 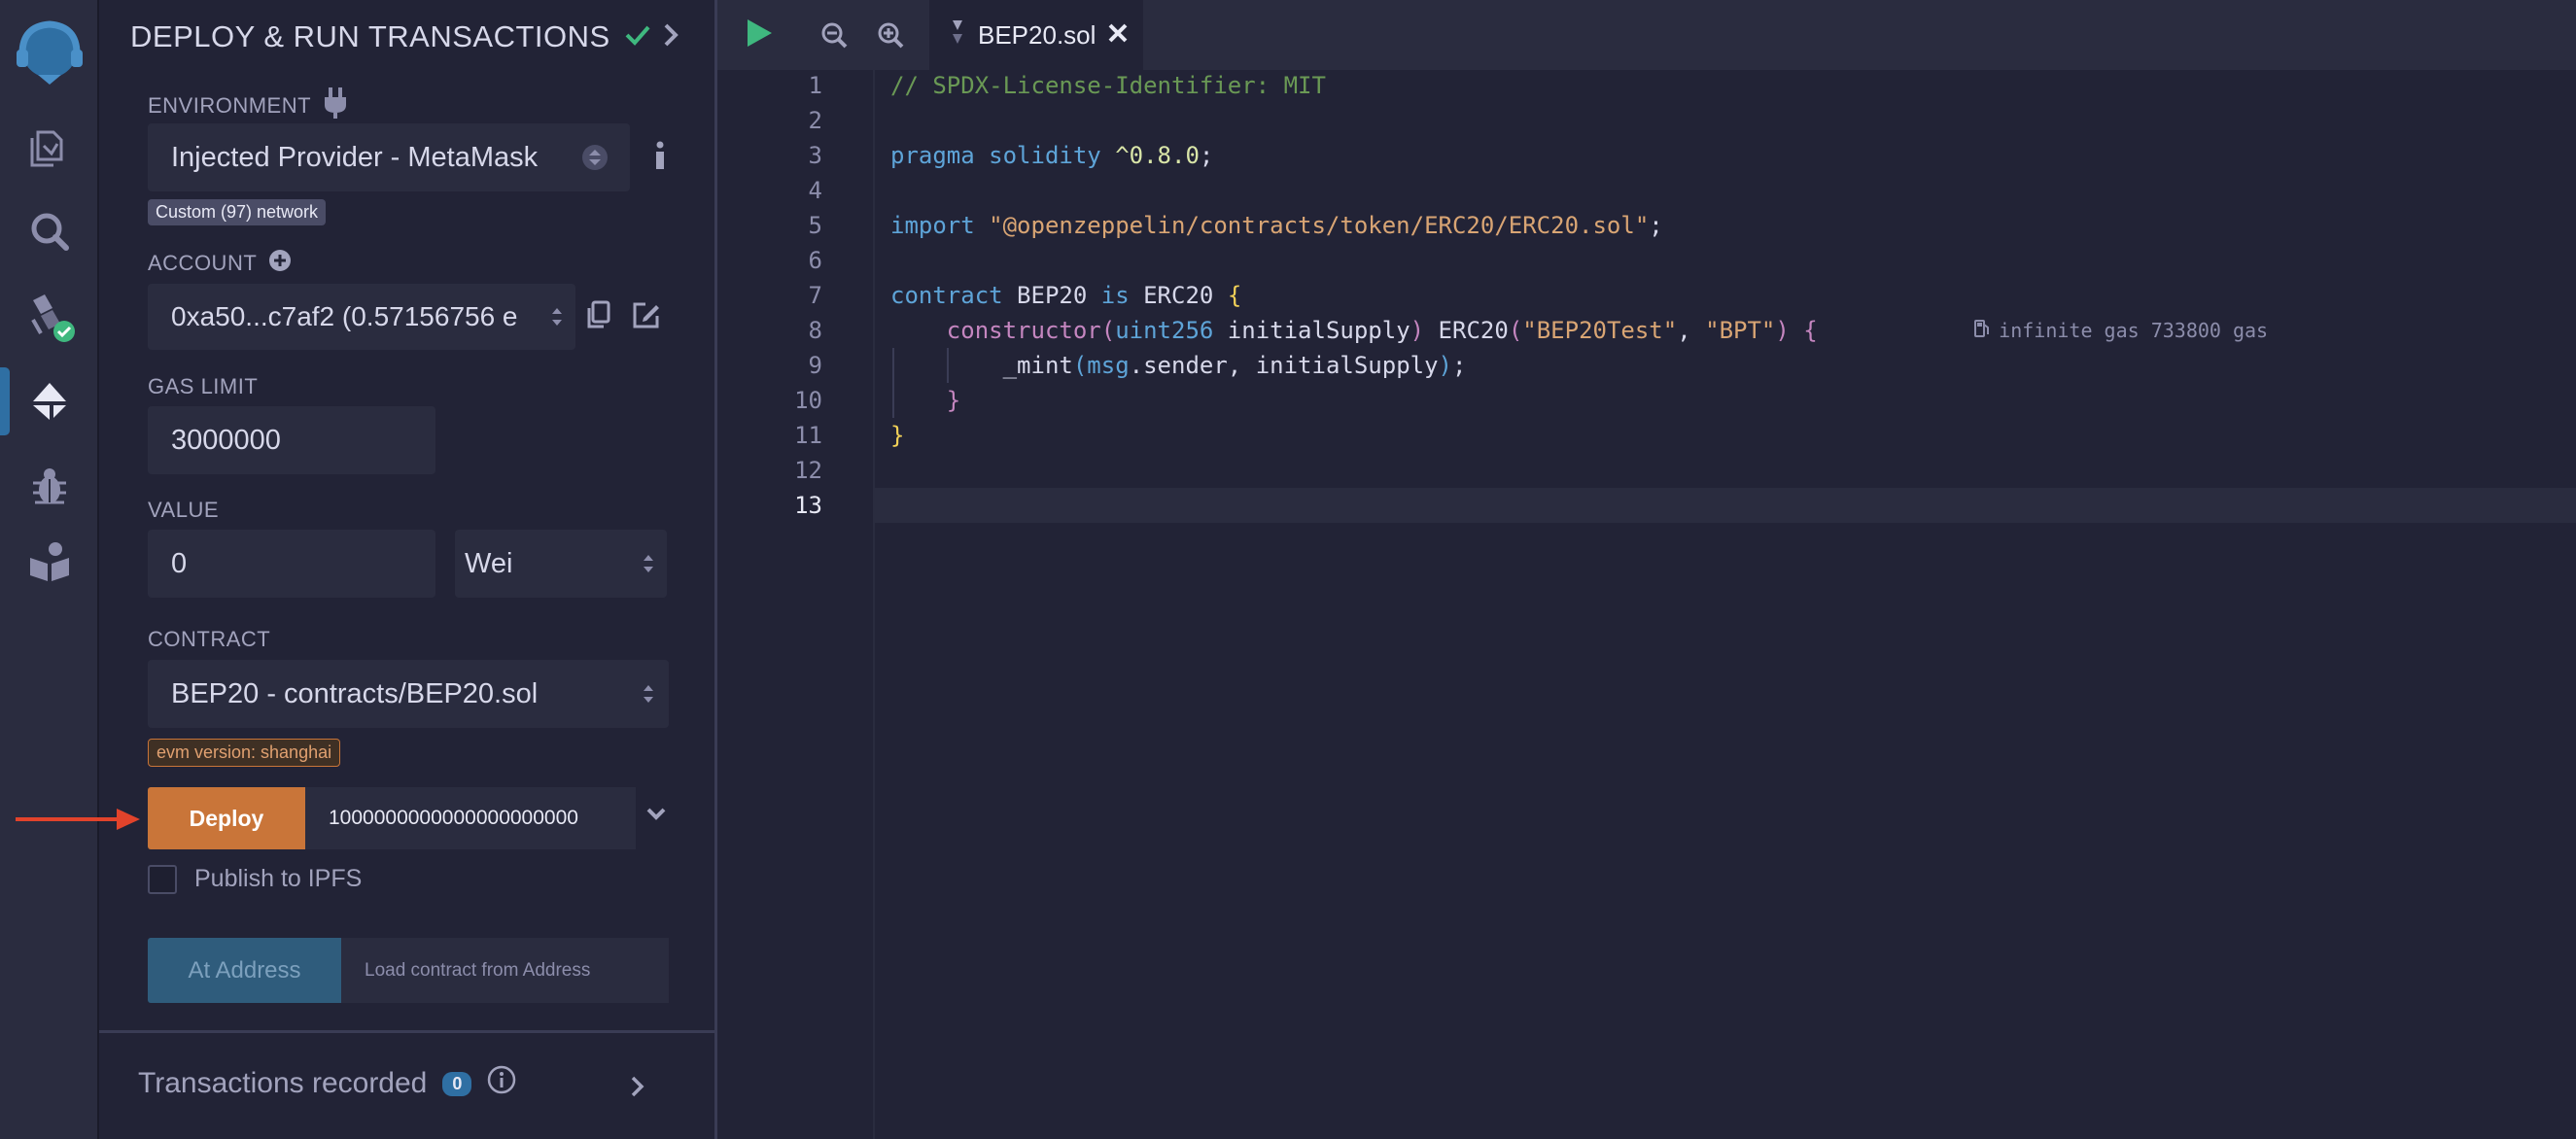 I want to click on edit-icon, so click(x=646, y=317).